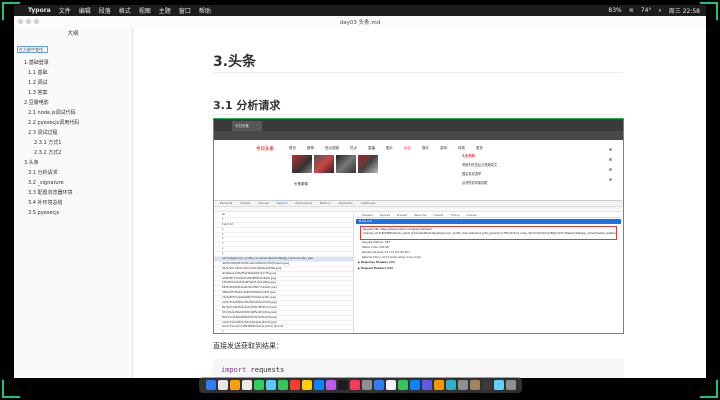  Describe the element at coordinates (105, 10) in the screenshot. I see `menu-paragraph: 段落` at that location.